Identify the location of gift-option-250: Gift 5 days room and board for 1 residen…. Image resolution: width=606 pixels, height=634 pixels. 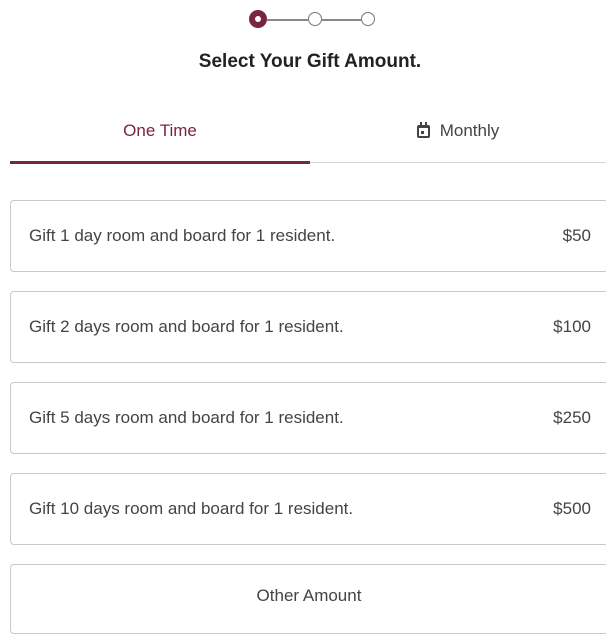
(308, 418).